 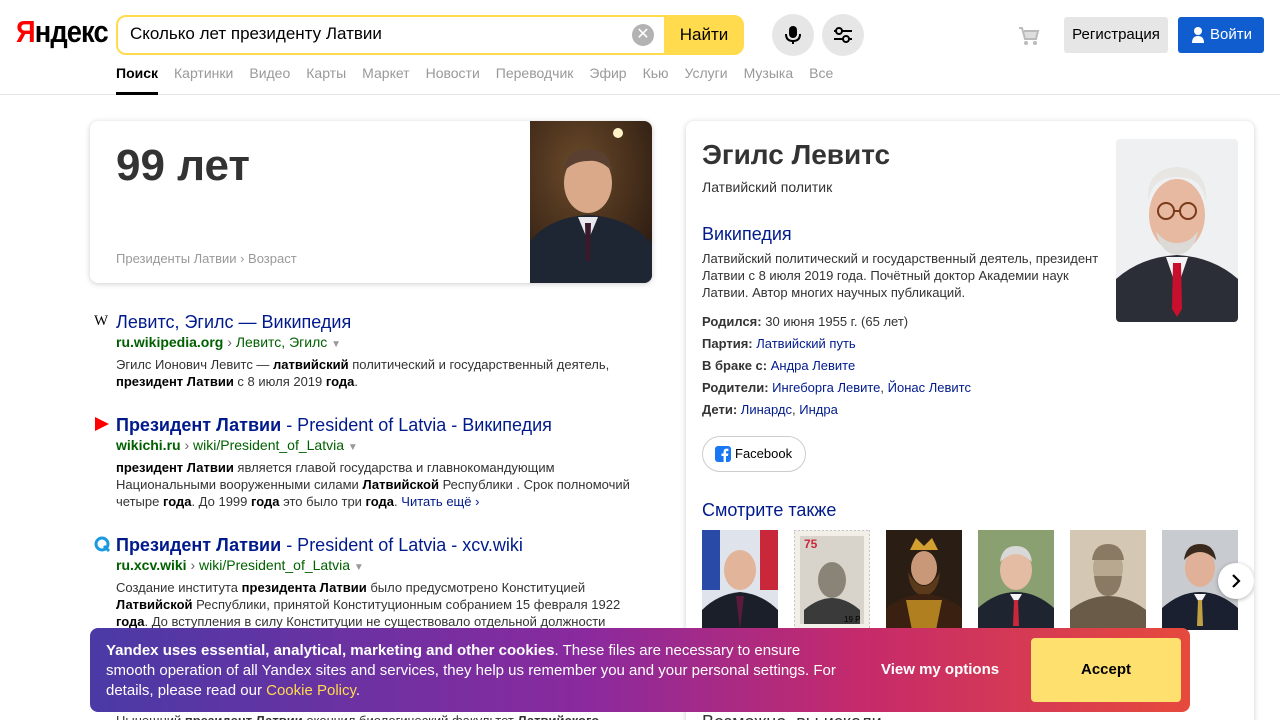 What do you see at coordinates (818, 409) in the screenshot?
I see `child-link: Индра` at bounding box center [818, 409].